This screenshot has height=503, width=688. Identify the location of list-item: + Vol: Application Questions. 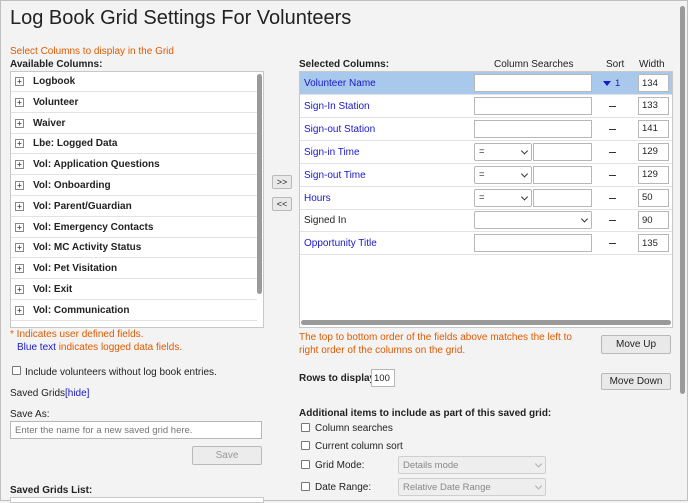
(134, 165).